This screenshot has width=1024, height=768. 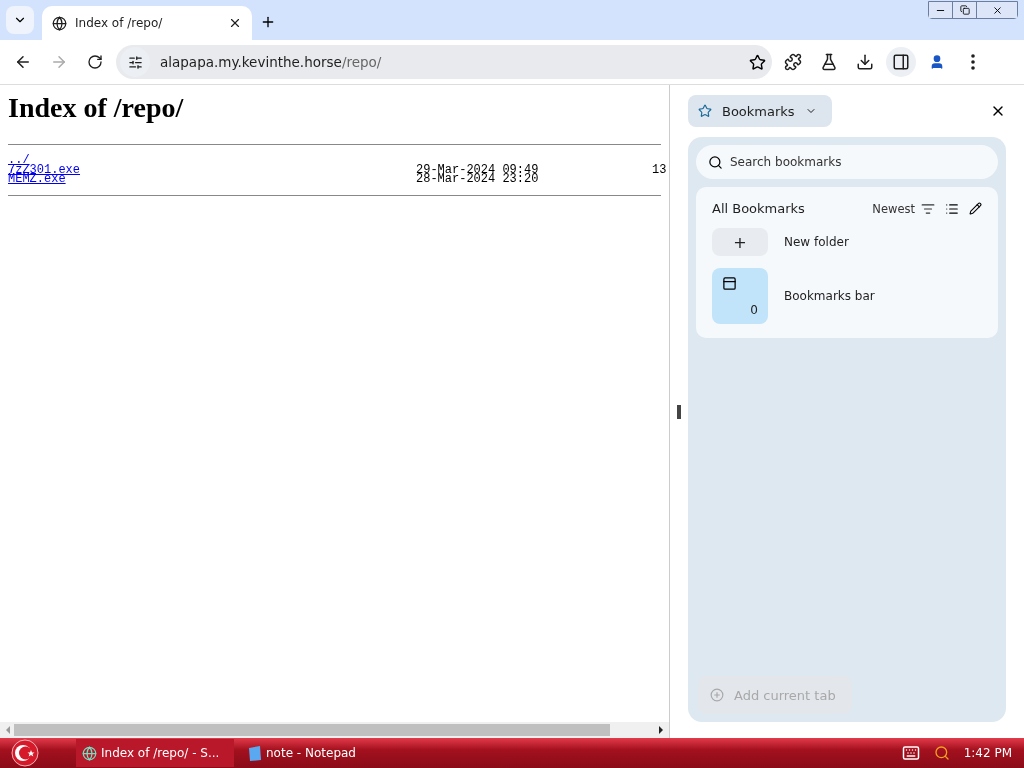 I want to click on file-link: 7zZ301.exe, so click(x=44, y=170).